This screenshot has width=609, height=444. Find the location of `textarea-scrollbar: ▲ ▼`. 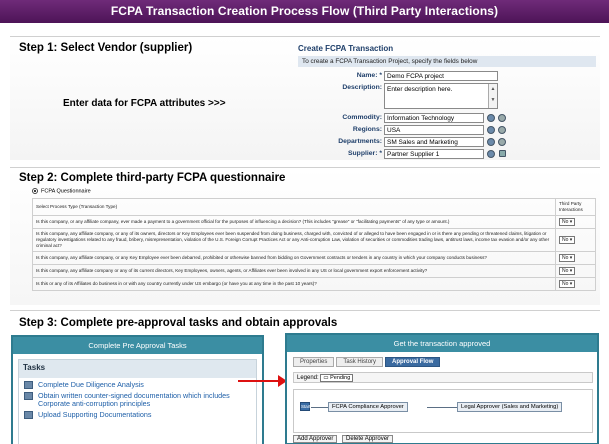

textarea-scrollbar: ▲ ▼ is located at coordinates (492, 96).